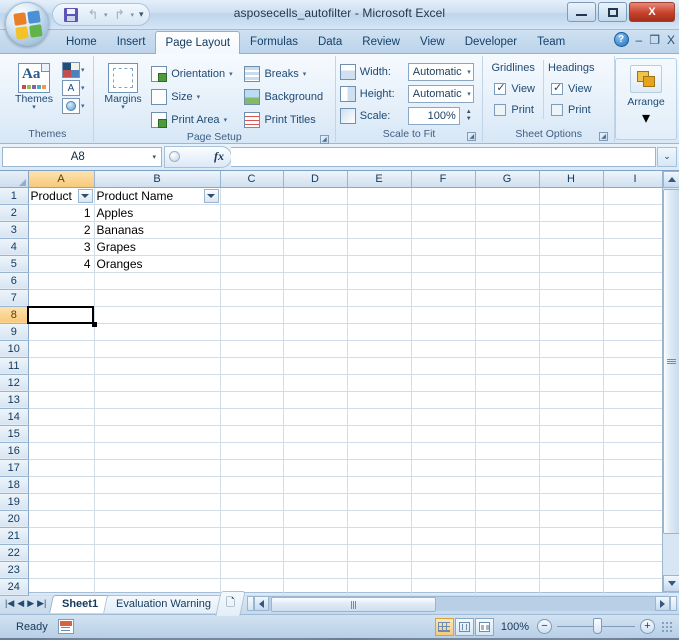 The height and width of the screenshot is (640, 679). What do you see at coordinates (507, 382) in the screenshot?
I see `cell-G12` at bounding box center [507, 382].